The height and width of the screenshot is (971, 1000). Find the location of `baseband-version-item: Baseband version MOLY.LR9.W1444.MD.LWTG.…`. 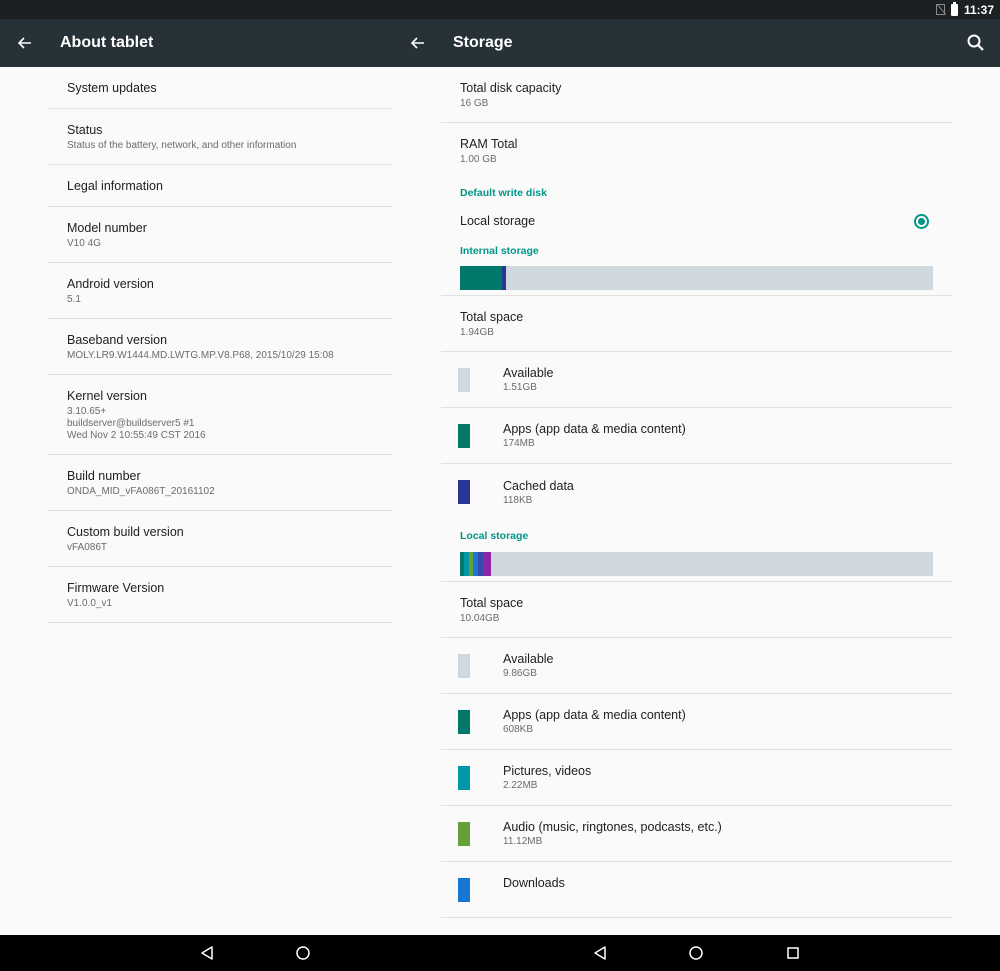

baseband-version-item: Baseband version MOLY.LR9.W1444.MD.LWTG.… is located at coordinates (220, 347).